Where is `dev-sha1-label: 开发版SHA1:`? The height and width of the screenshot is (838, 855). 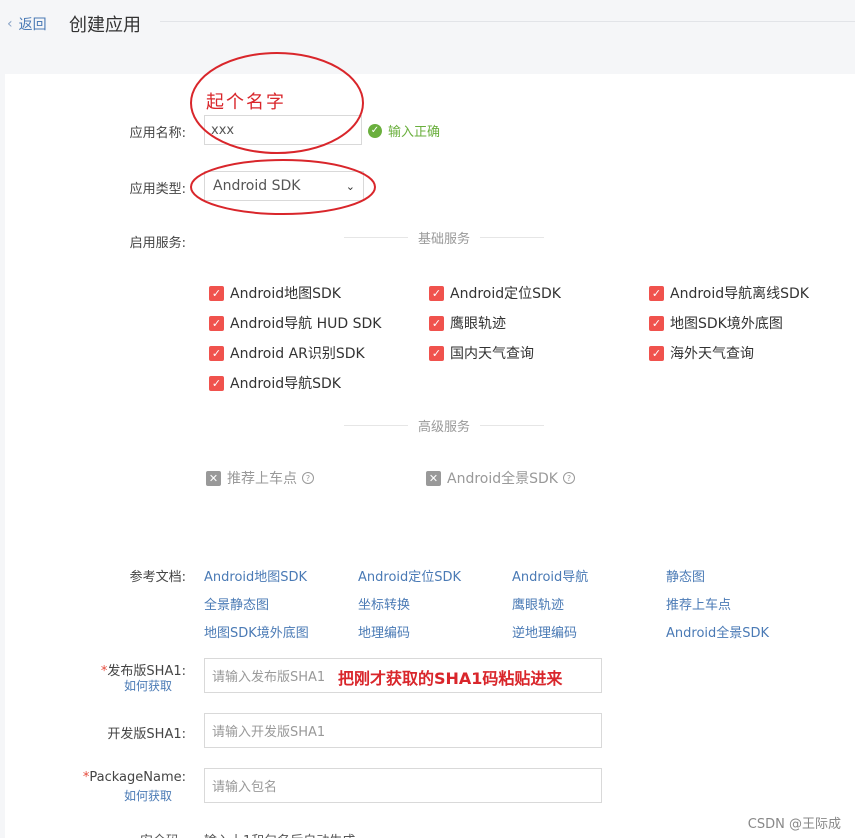
dev-sha1-label: 开发版SHA1: is located at coordinates (146, 734).